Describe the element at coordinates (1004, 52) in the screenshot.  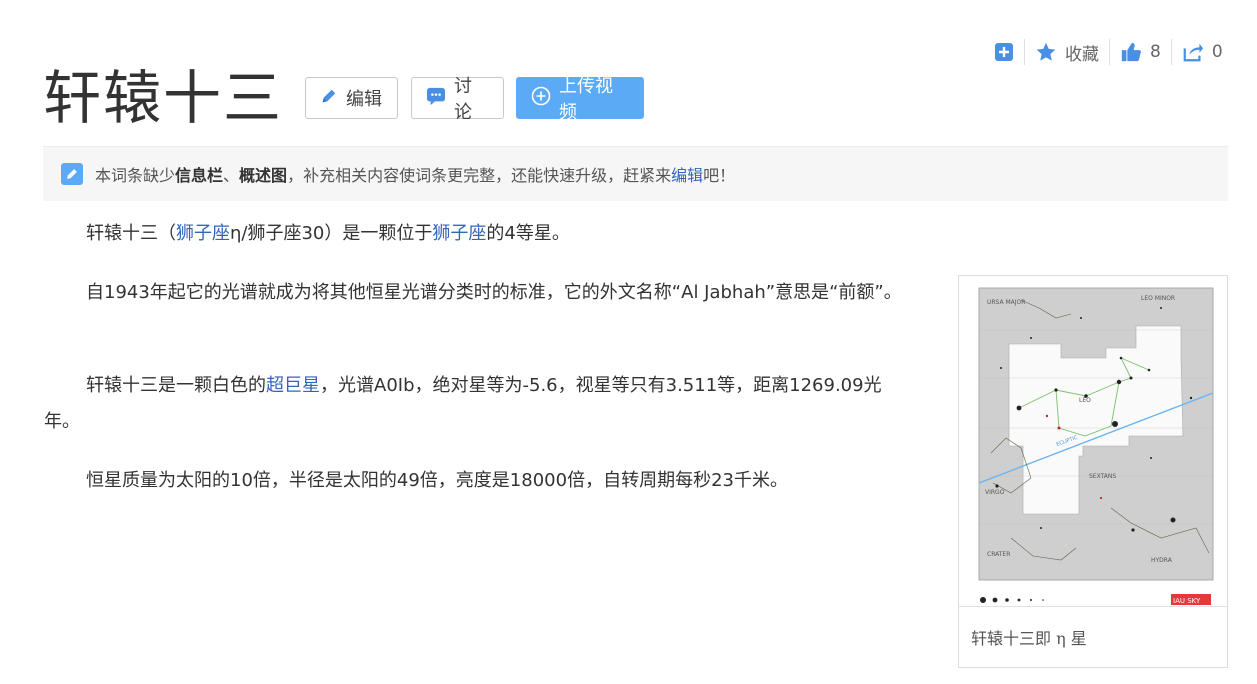
I see `plus-square-icon` at that location.